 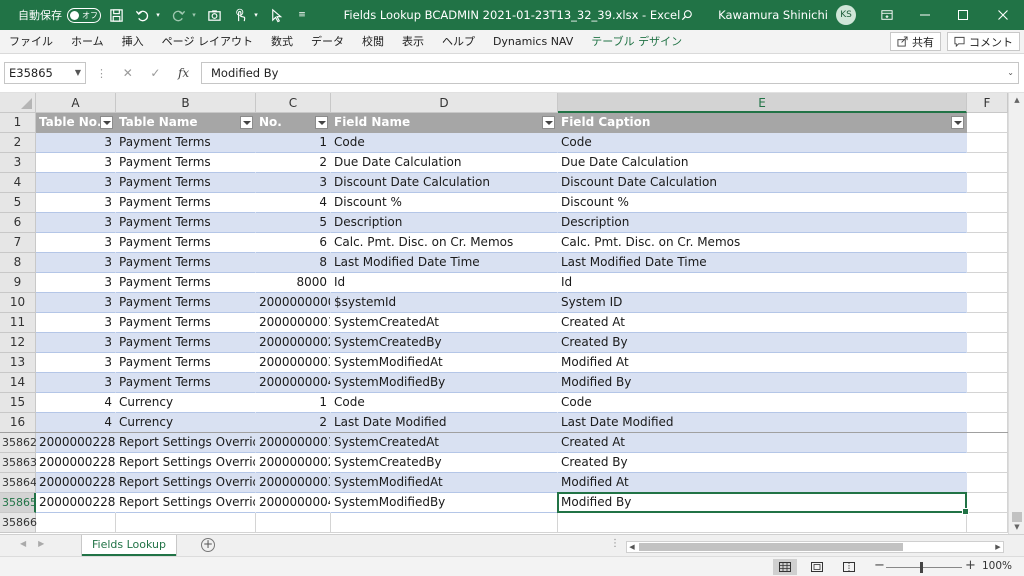 I want to click on cell-c-2: 1, so click(x=293, y=143).